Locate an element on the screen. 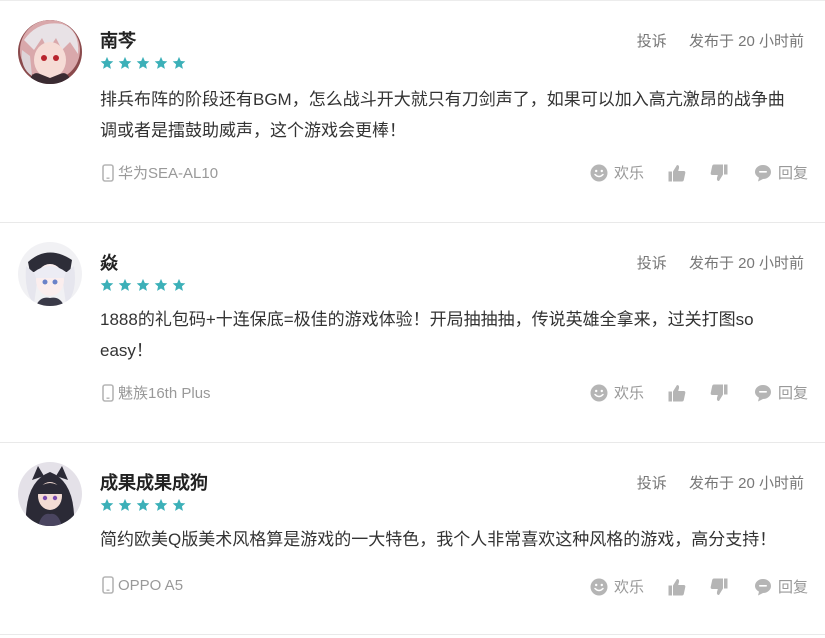  review-divider is located at coordinates (412, 634).